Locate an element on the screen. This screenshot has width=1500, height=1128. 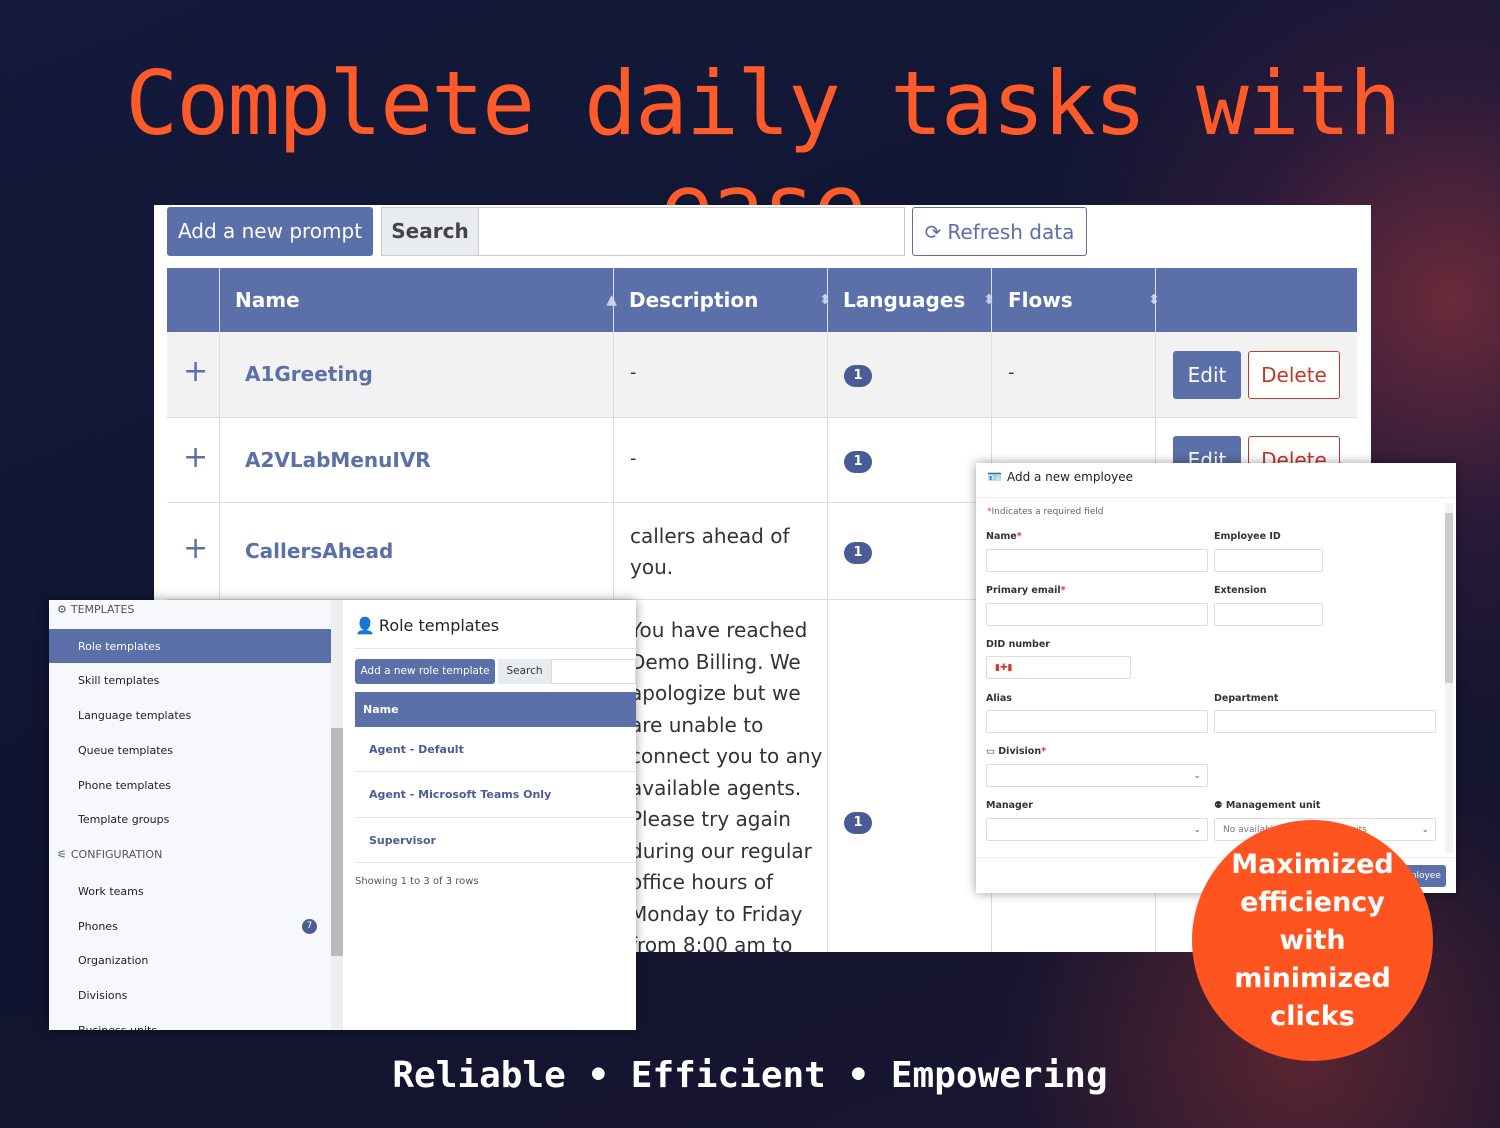
row-name: A2VLabMenuIVR is located at coordinates (338, 460).